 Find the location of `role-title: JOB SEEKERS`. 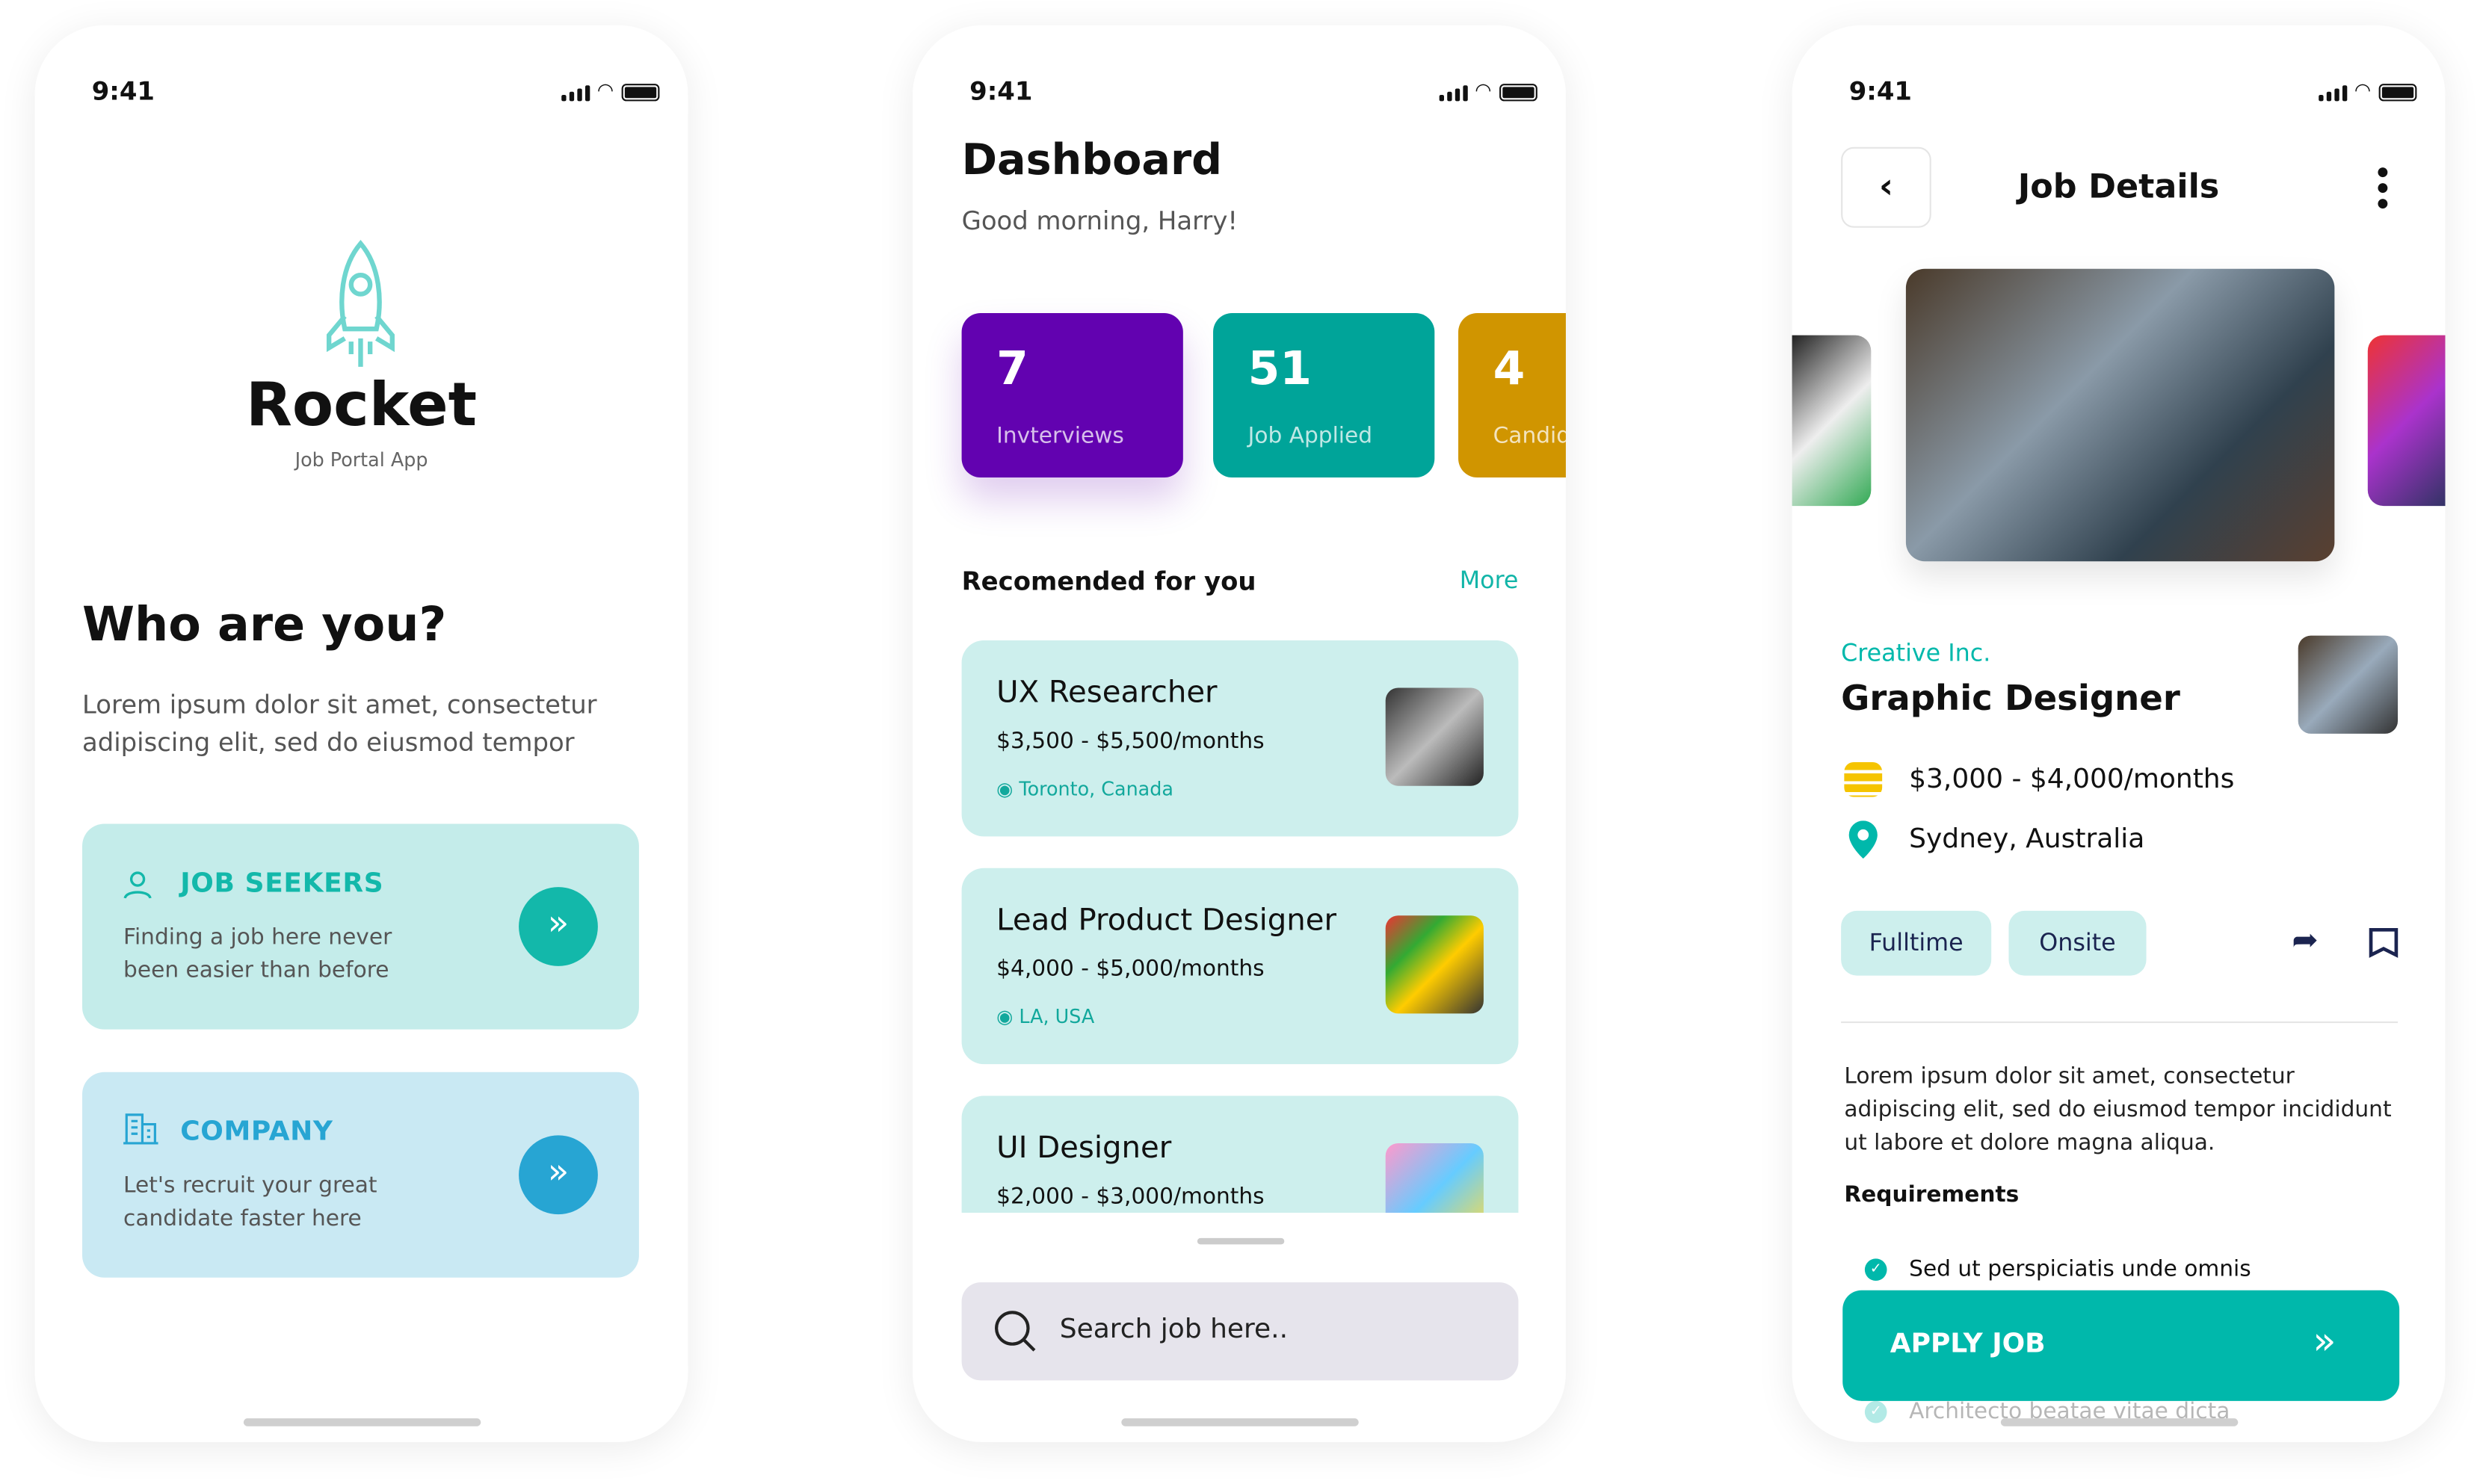

role-title: JOB SEEKERS is located at coordinates (282, 884).